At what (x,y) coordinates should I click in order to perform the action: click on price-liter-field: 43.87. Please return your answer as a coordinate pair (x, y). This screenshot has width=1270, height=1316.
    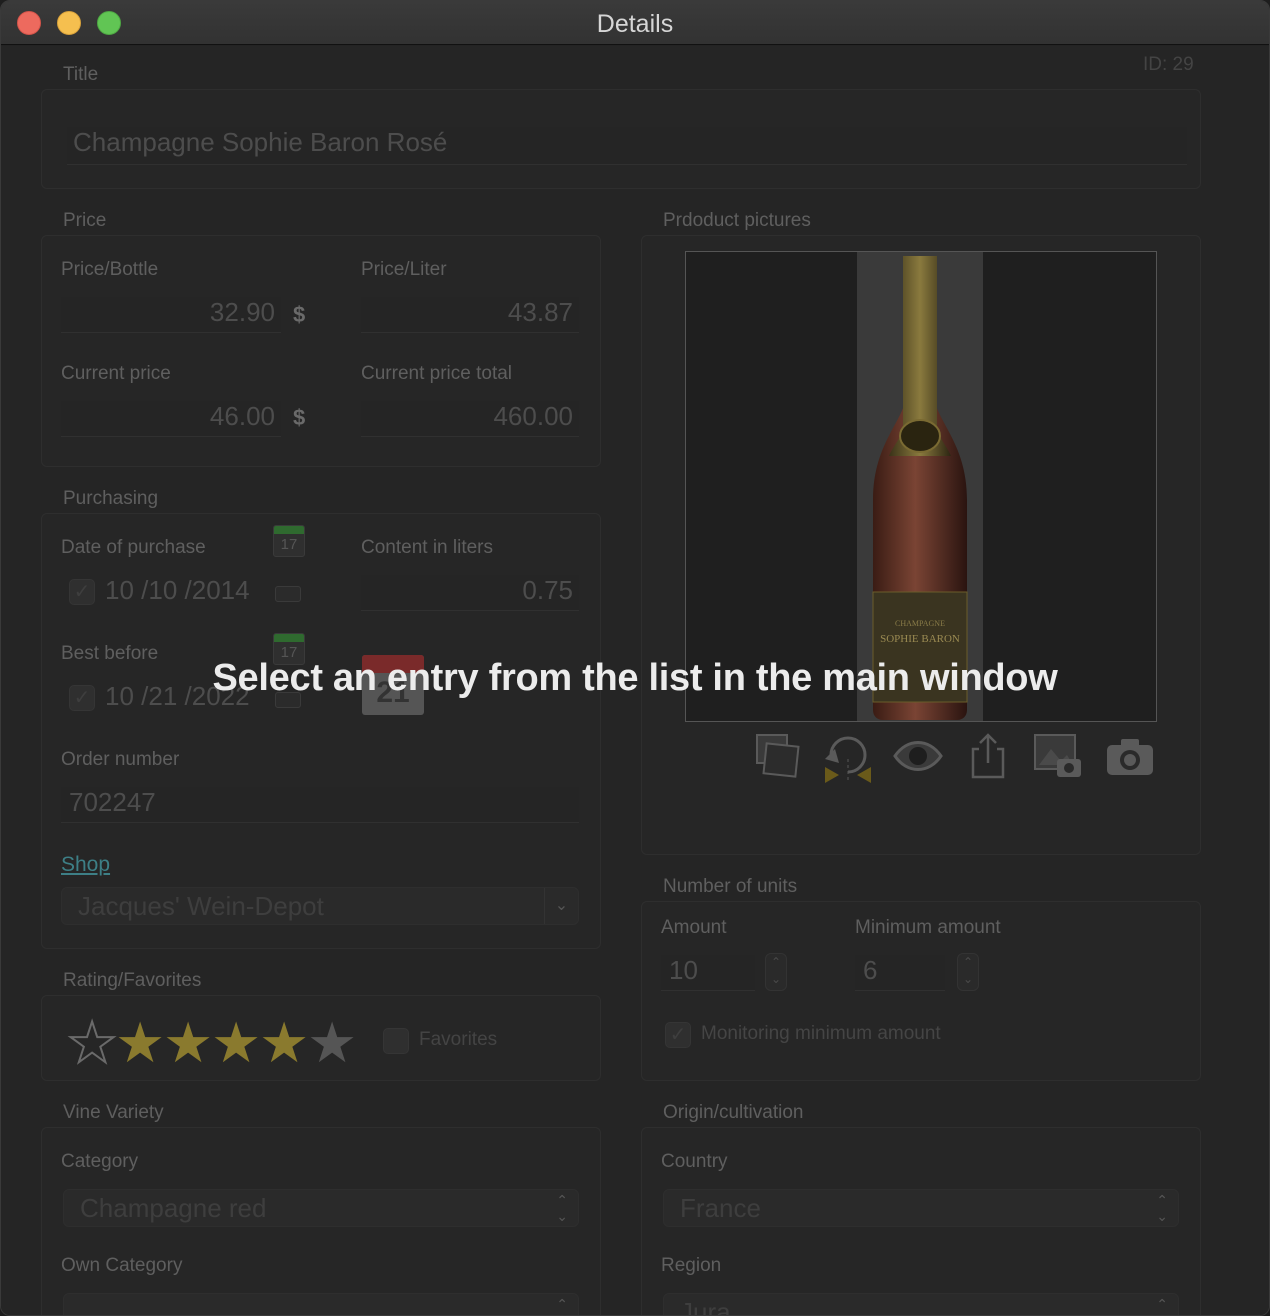
    Looking at the image, I should click on (470, 315).